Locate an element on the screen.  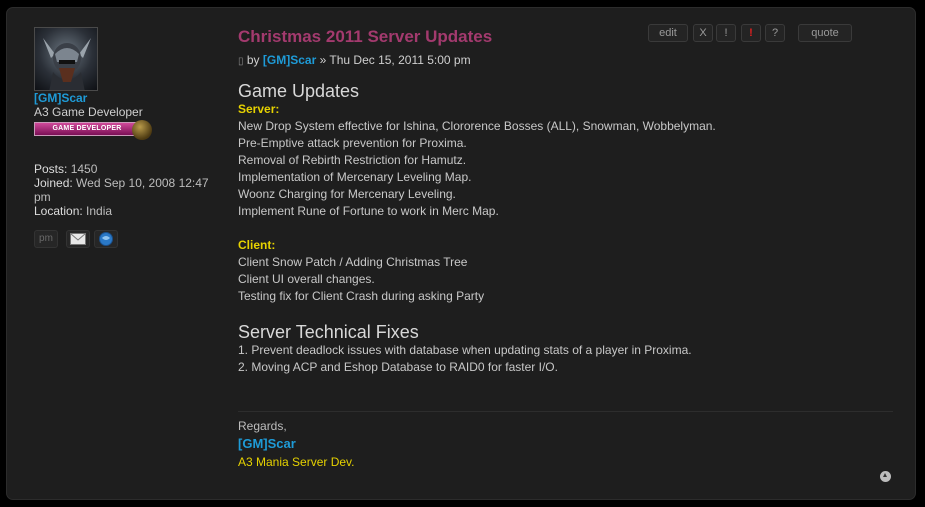
info-button: ! is located at coordinates (726, 33).